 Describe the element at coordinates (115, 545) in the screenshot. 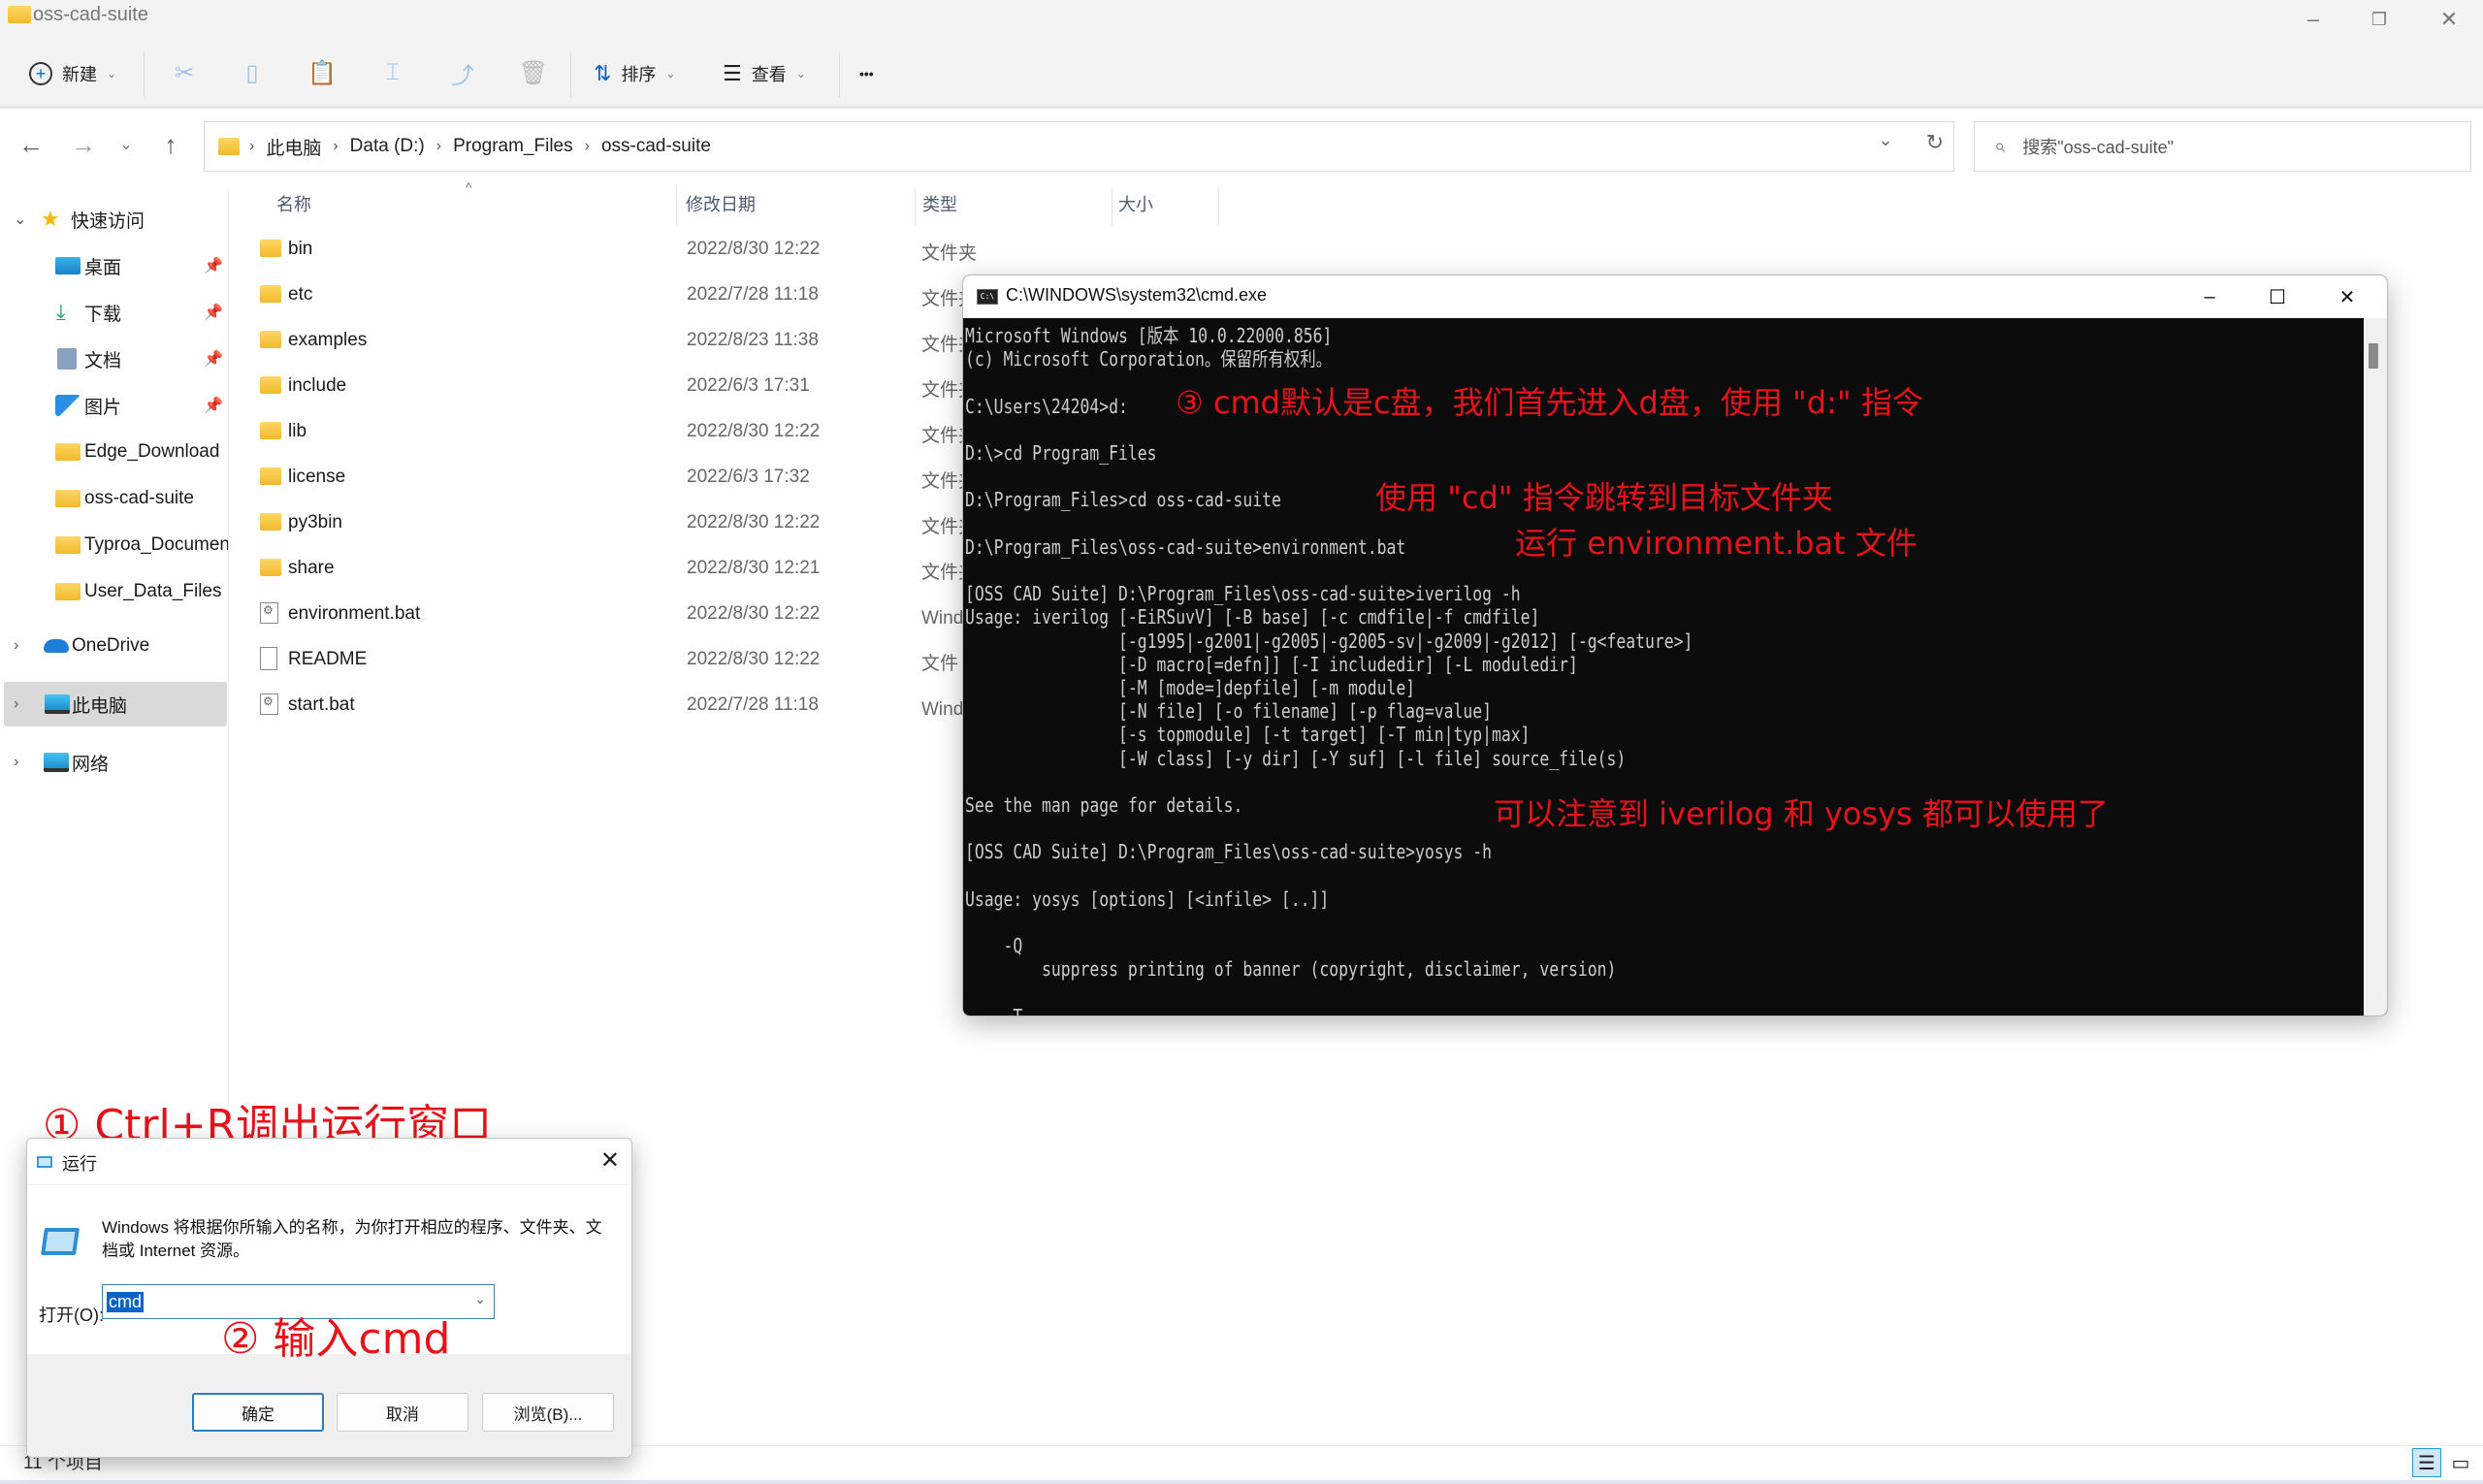

I see `sidebar-item-typroa-documents: Typroa_Documents` at that location.